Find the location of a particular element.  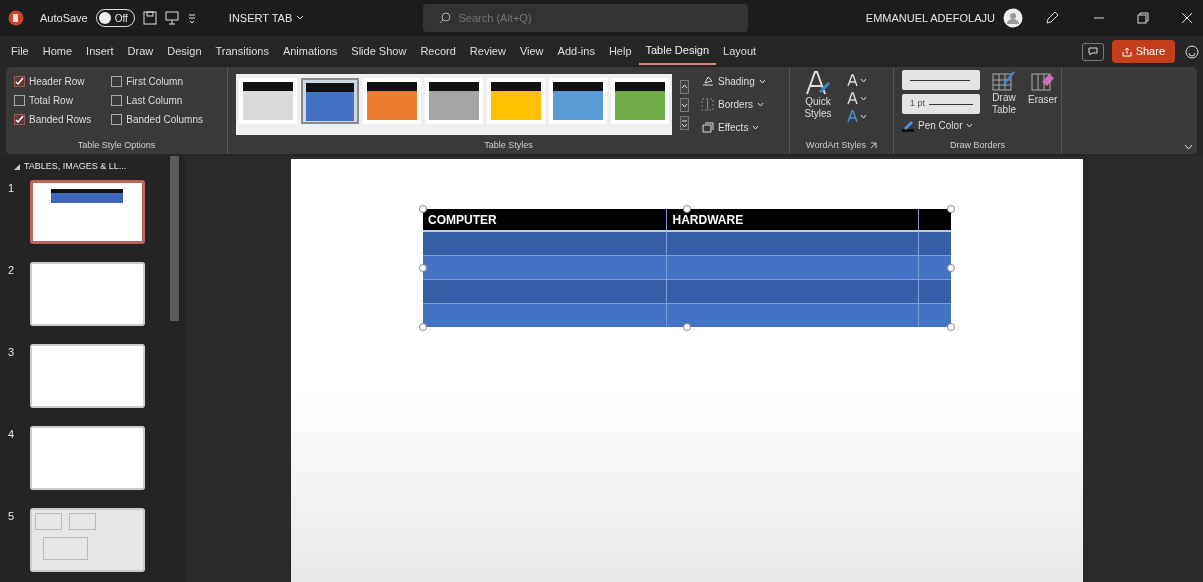

close-icon is located at coordinates (1187, 18).